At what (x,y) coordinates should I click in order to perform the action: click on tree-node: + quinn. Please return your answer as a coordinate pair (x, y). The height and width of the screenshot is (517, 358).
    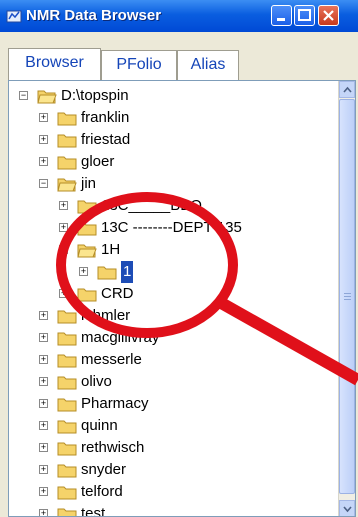
    Looking at the image, I should click on (174, 426).